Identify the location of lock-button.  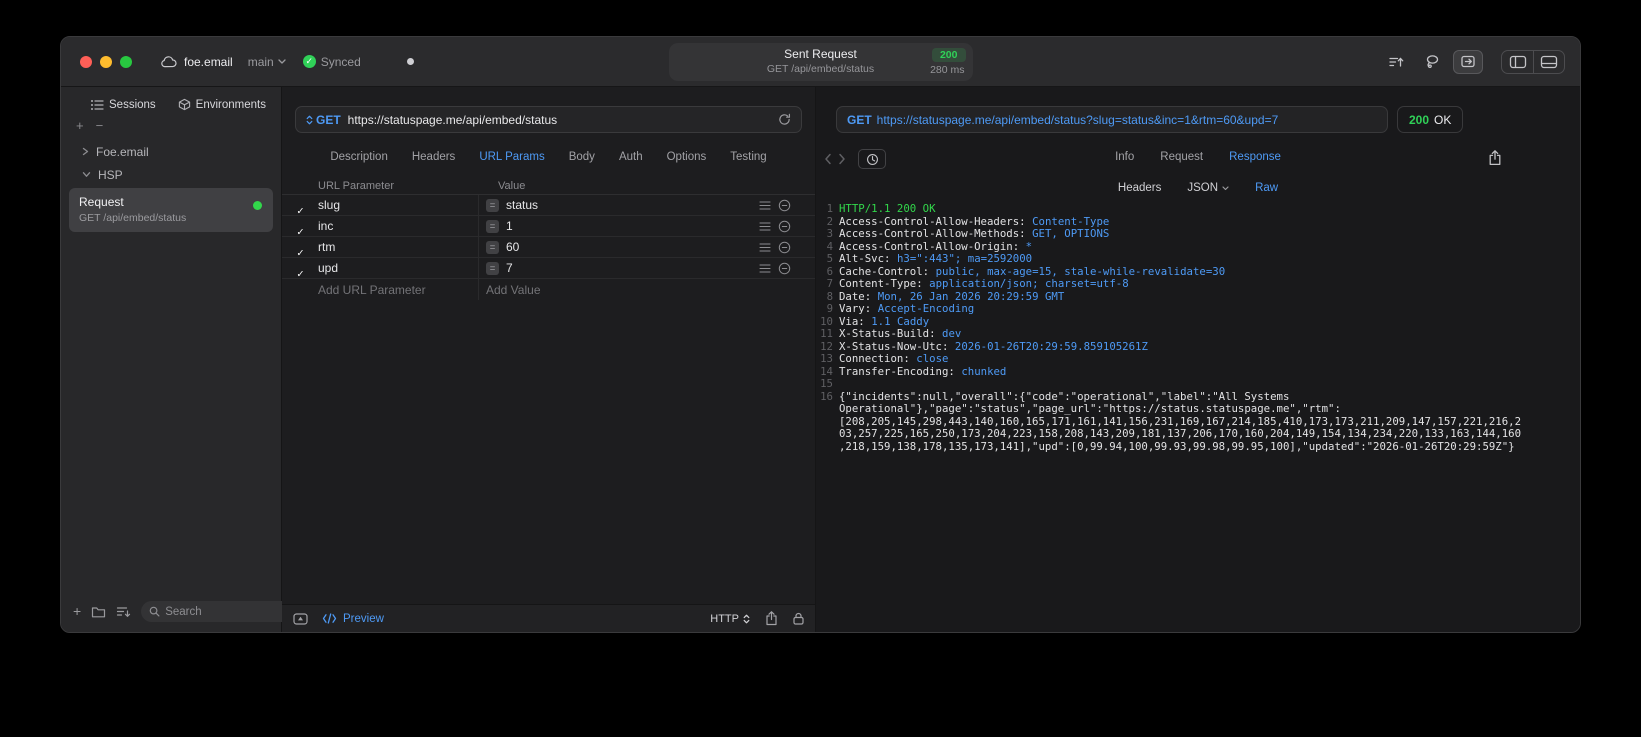
(798, 618).